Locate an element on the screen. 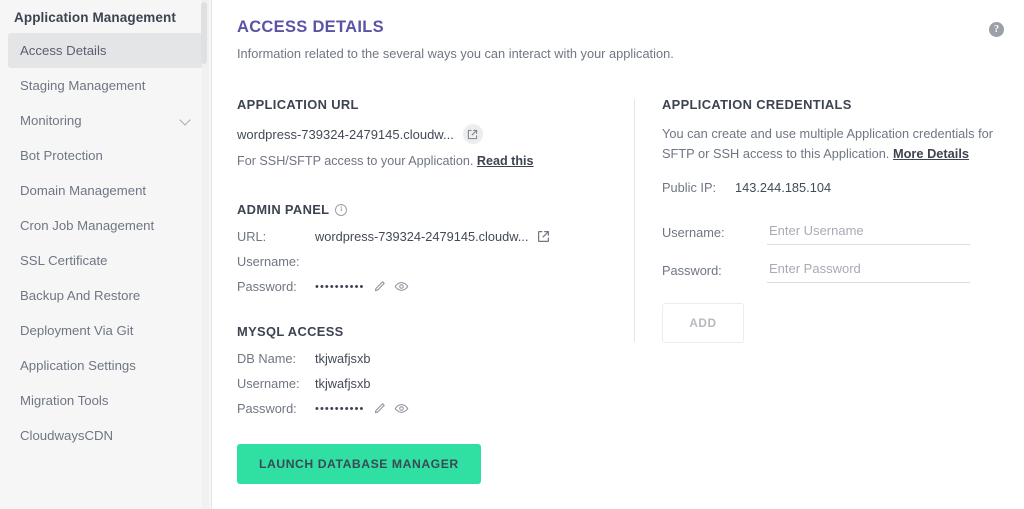 The width and height of the screenshot is (1024, 509). admin-username-row: Username: is located at coordinates (424, 261).